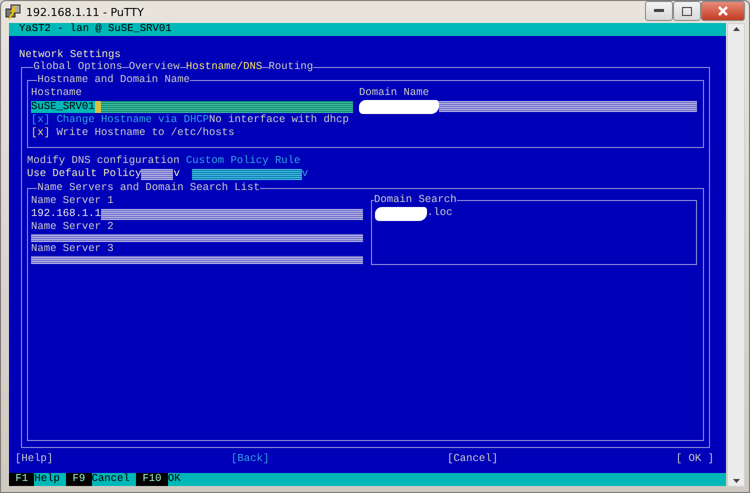 The width and height of the screenshot is (750, 493). Describe the element at coordinates (197, 214) in the screenshot. I see `name-server-field: 192.168.1.1` at that location.